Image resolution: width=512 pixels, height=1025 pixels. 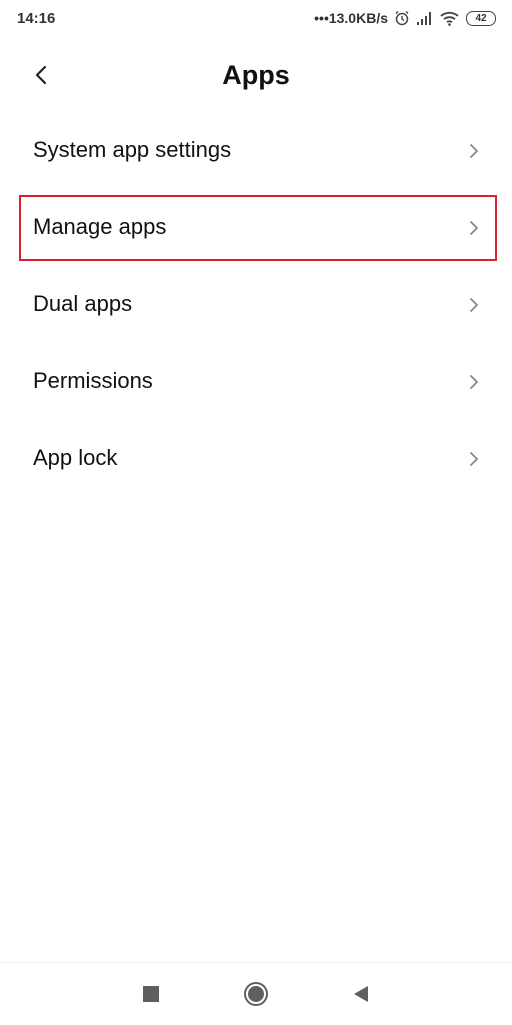 What do you see at coordinates (100, 226) in the screenshot?
I see `menu-item-label: Manage apps` at bounding box center [100, 226].